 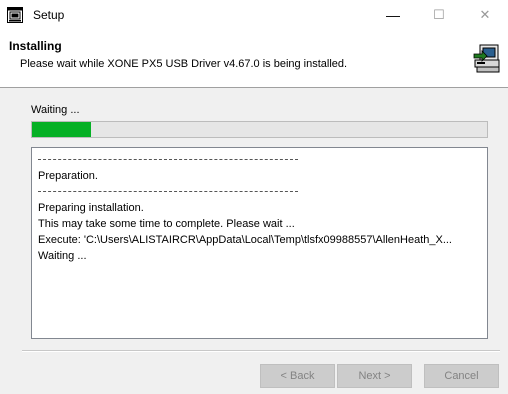 What do you see at coordinates (62, 129) in the screenshot?
I see `progress-fill` at bounding box center [62, 129].